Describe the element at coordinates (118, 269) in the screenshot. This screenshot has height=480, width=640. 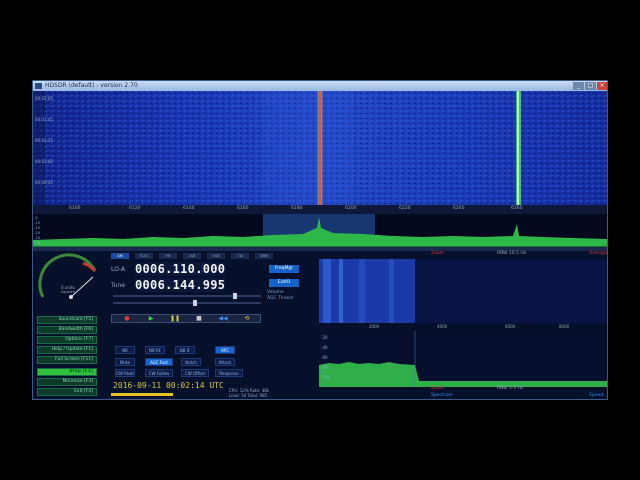
I see `lo-label: LO-A` at that location.